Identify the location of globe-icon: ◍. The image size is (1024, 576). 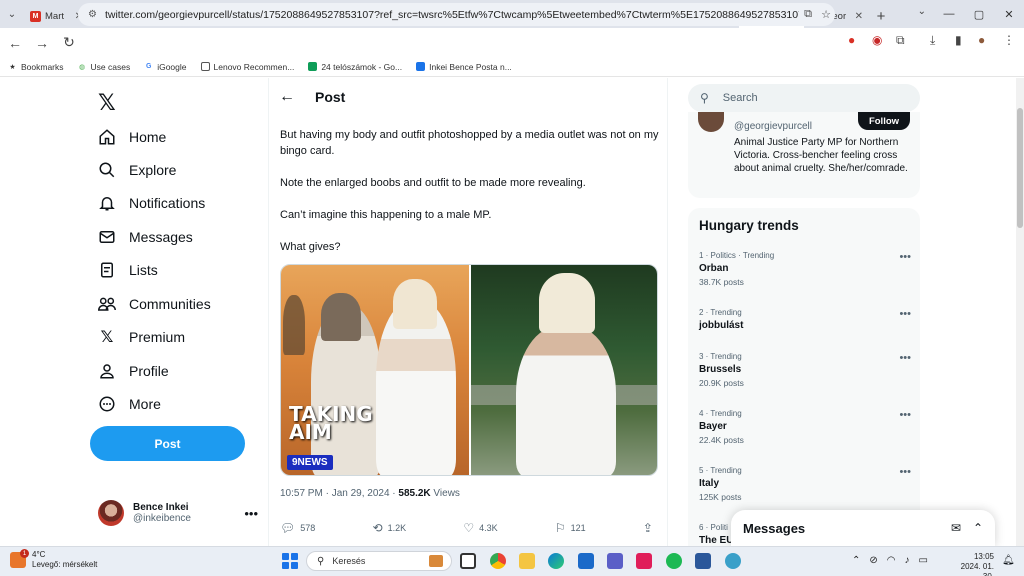
(82, 67).